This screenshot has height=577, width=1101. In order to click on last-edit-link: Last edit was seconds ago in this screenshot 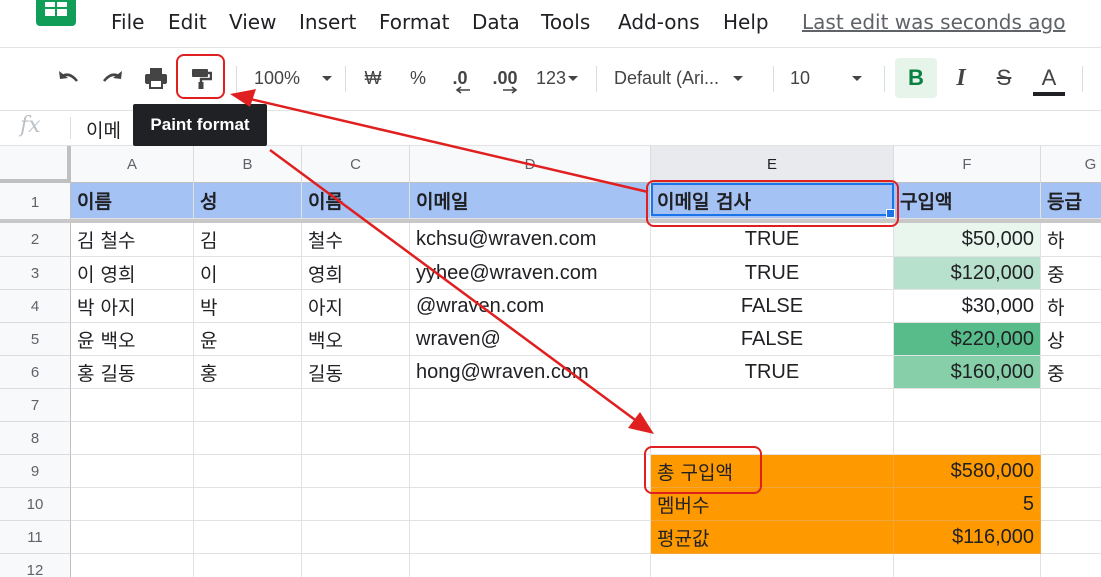, I will do `click(933, 22)`.